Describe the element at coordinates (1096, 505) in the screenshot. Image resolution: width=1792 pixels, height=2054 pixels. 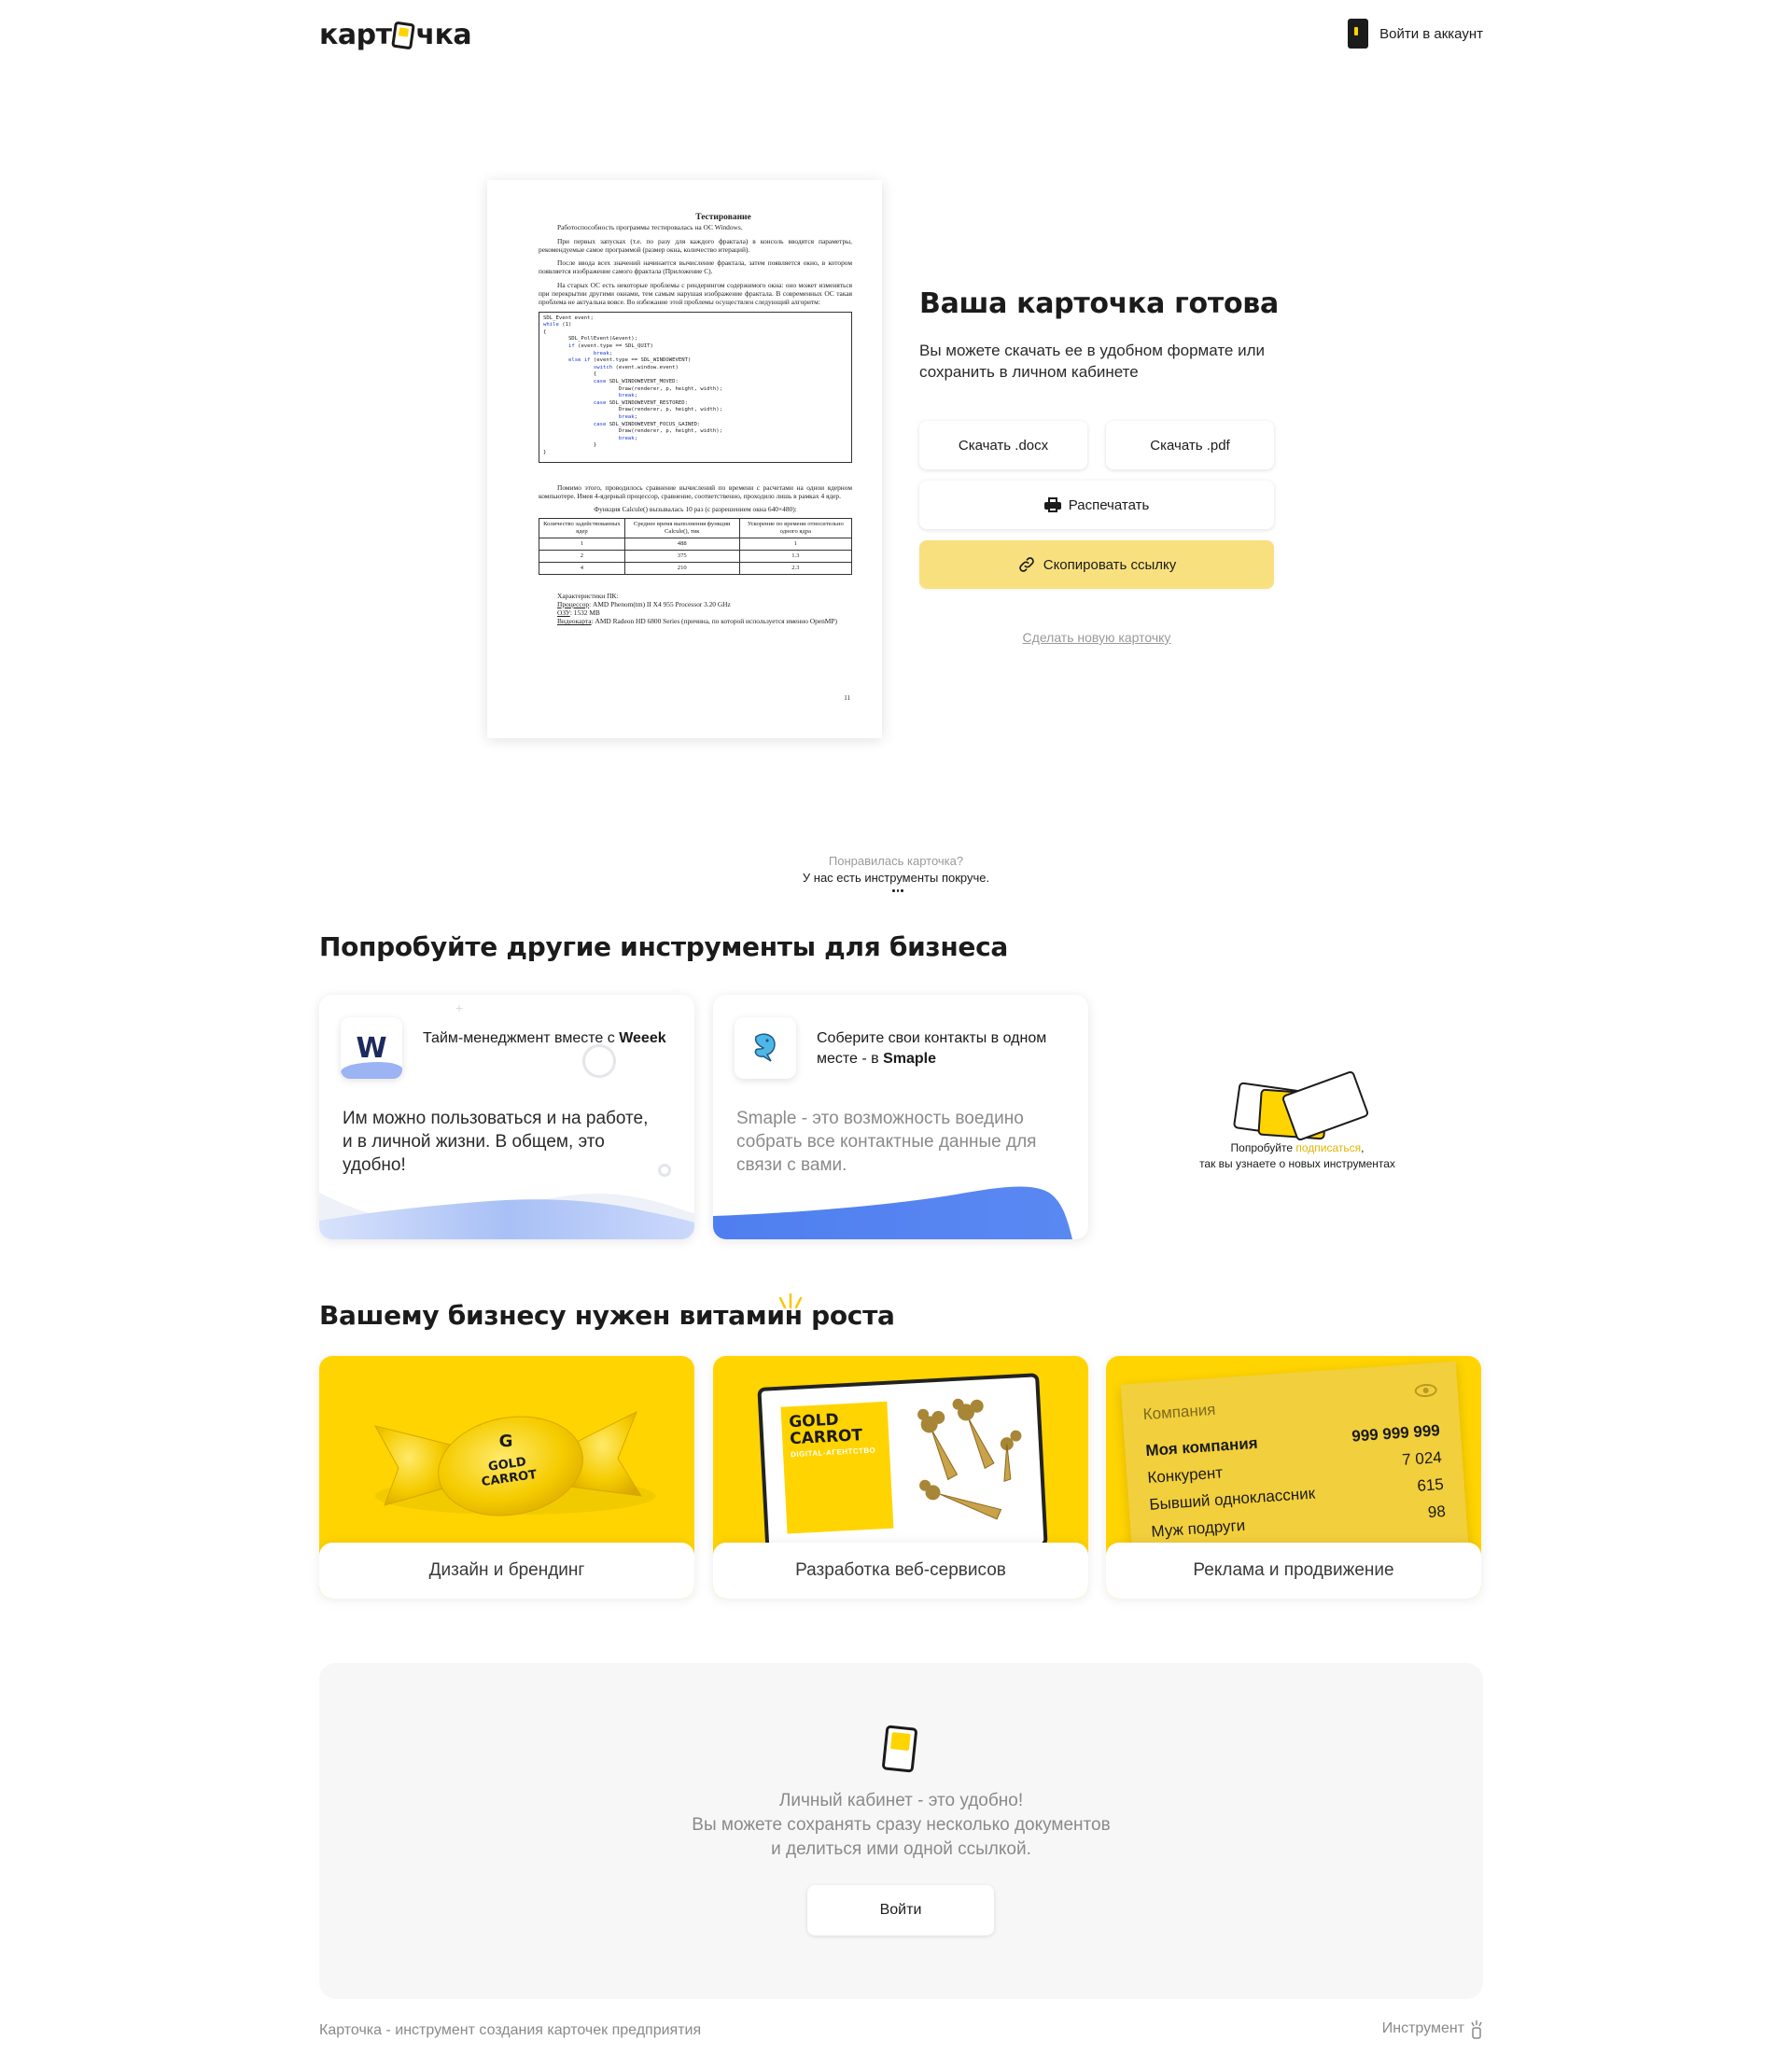
I see `print-button: Распечатать` at that location.